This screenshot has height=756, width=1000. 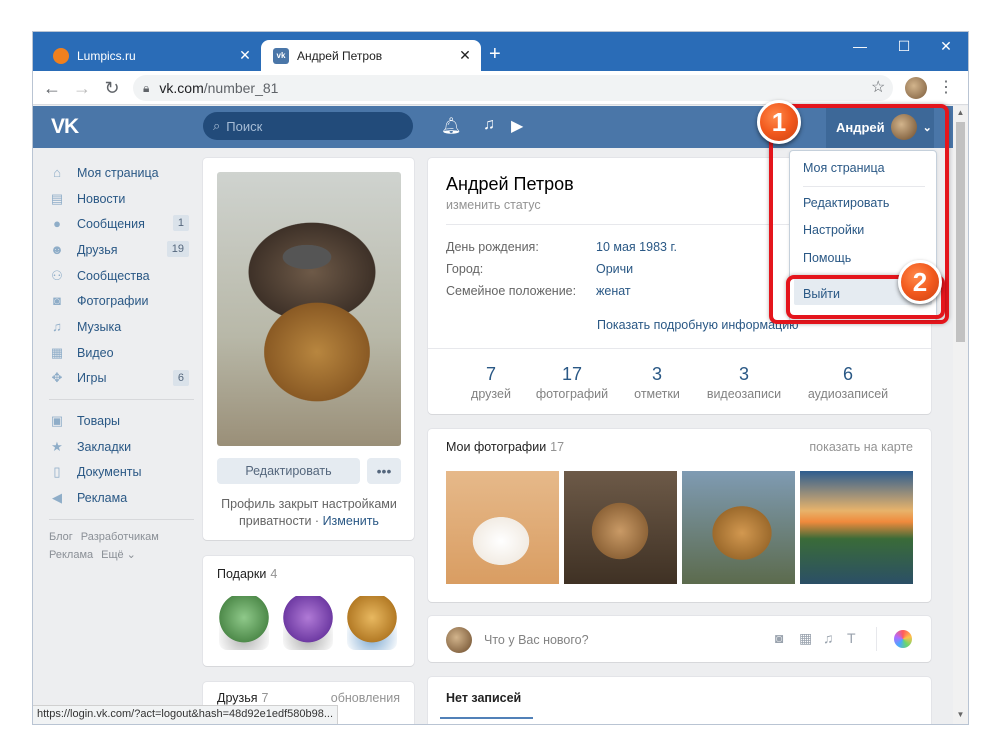 What do you see at coordinates (243, 698) in the screenshot?
I see `friends-title: Друзья 7` at bounding box center [243, 698].